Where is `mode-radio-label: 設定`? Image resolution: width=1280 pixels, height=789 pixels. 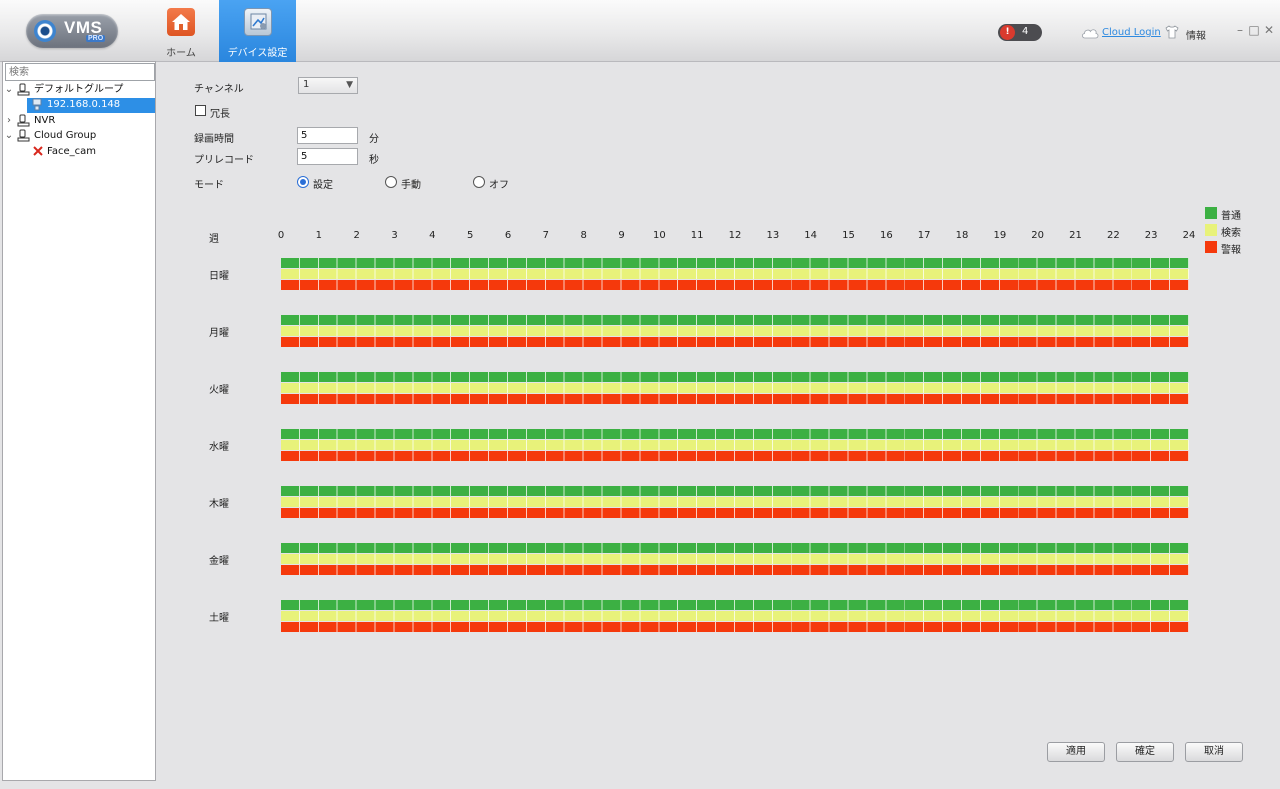 mode-radio-label: 設定 is located at coordinates (323, 185).